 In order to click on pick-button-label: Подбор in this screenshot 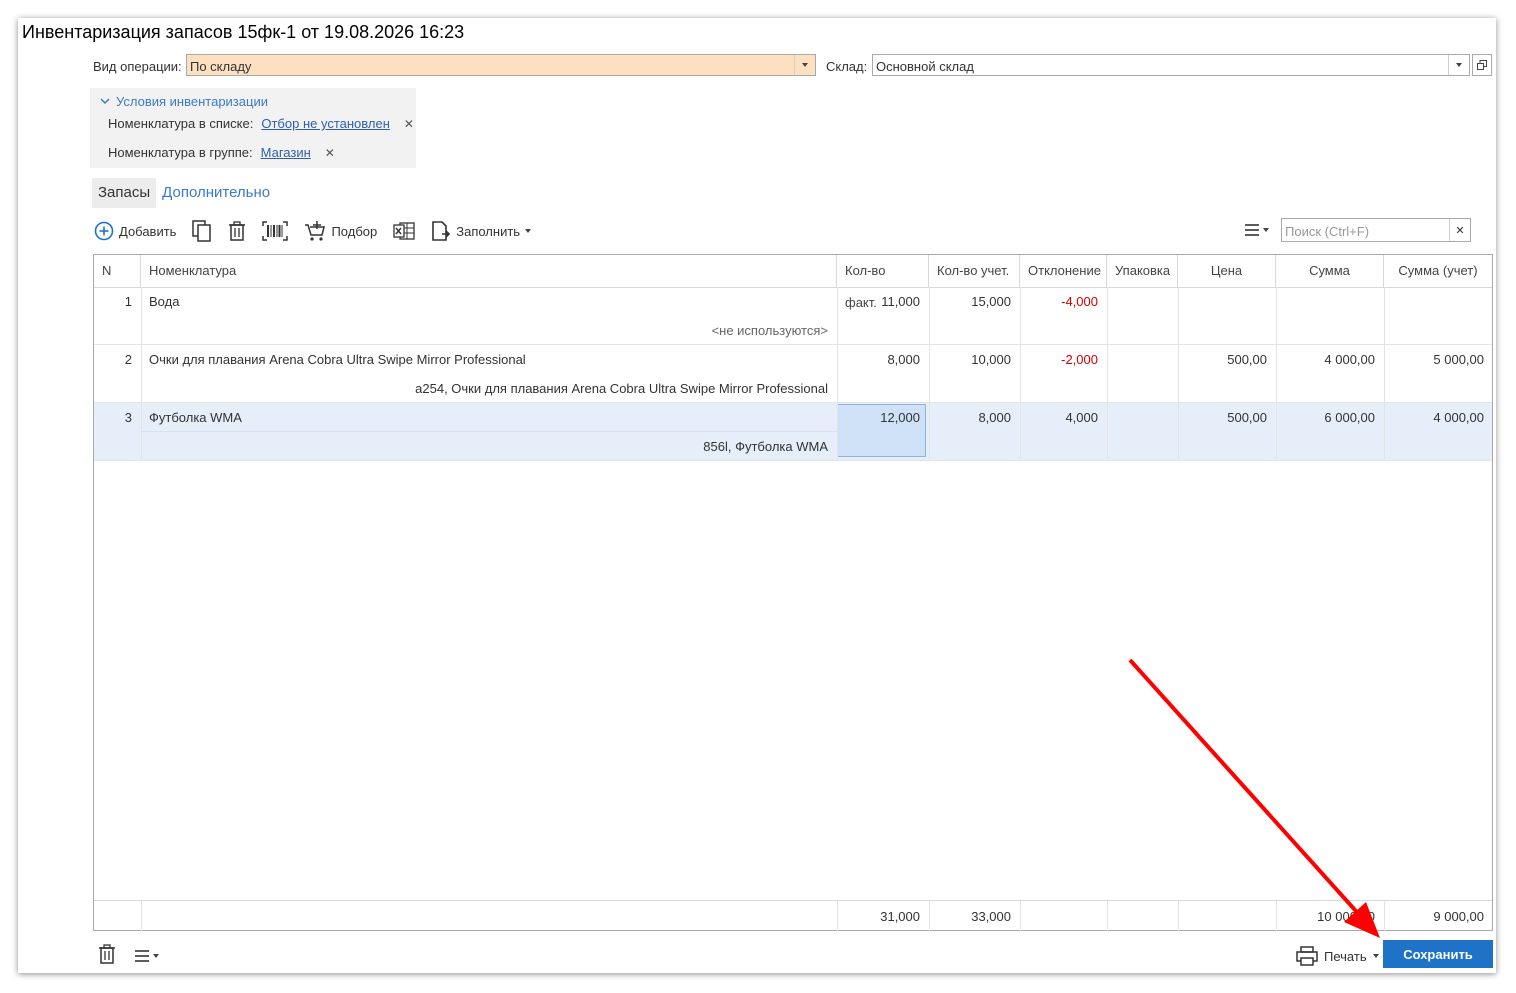, I will do `click(354, 231)`.